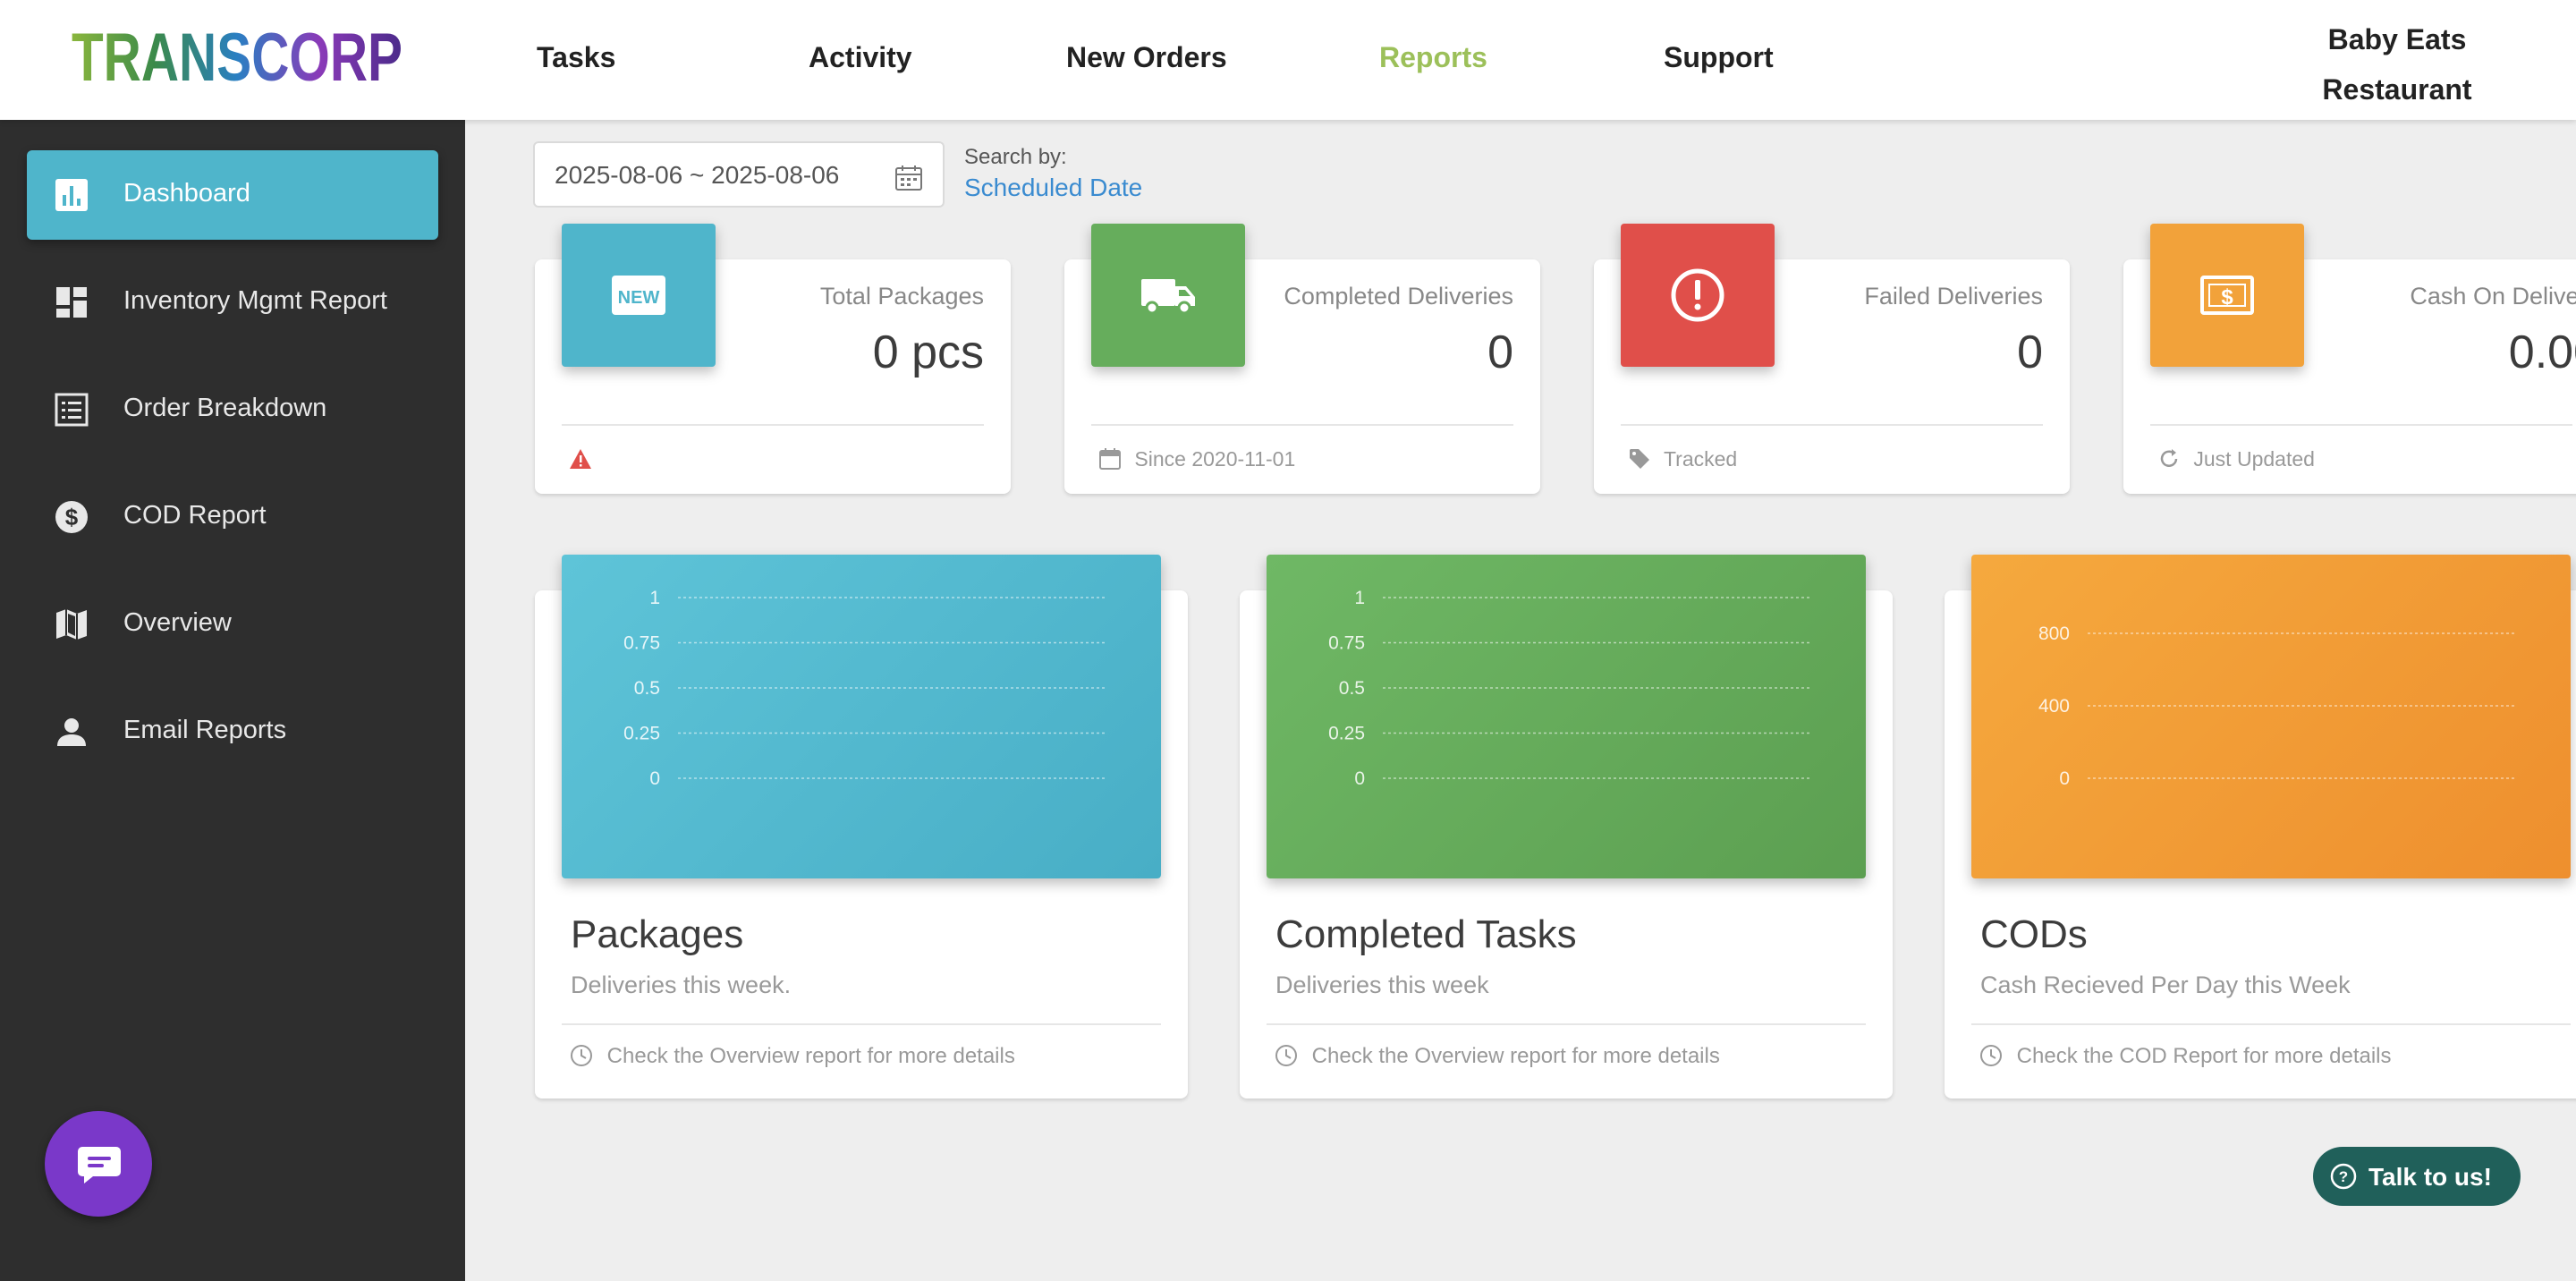 The height and width of the screenshot is (1281, 2576). I want to click on packages-line-chart: 1 0.75 0.5 0.25 0, so click(865, 688).